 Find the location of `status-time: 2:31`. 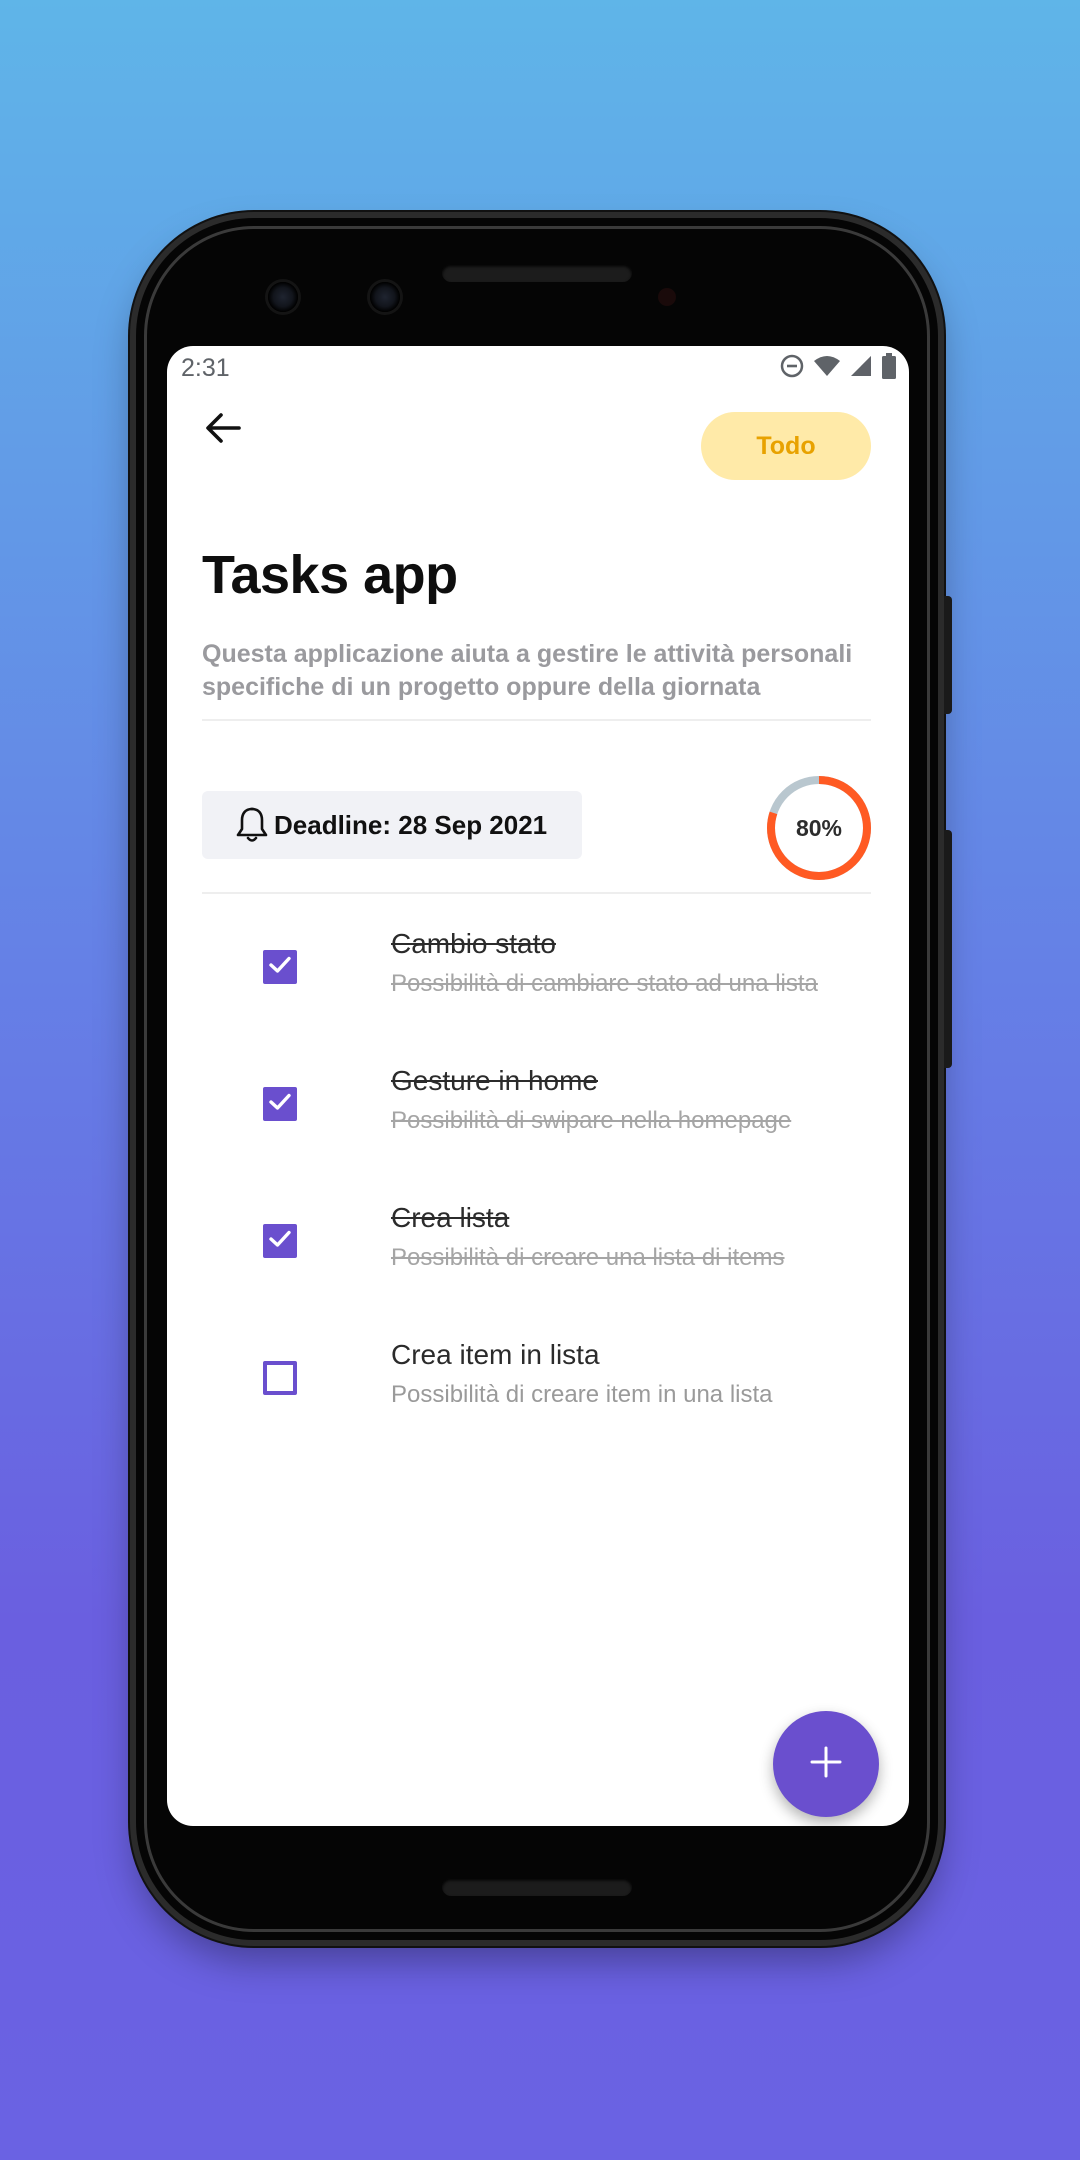

status-time: 2:31 is located at coordinates (205, 368).